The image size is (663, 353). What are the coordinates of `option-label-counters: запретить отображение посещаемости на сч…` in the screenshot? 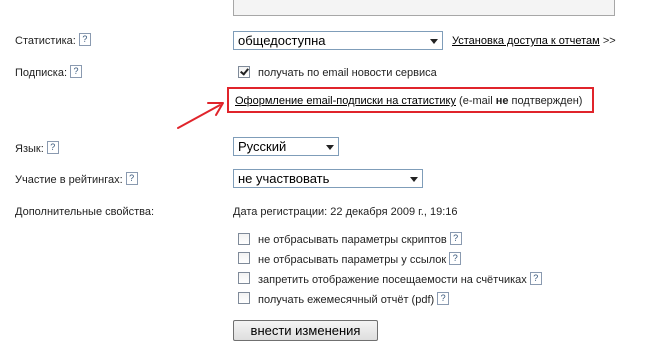 It's located at (400, 279).